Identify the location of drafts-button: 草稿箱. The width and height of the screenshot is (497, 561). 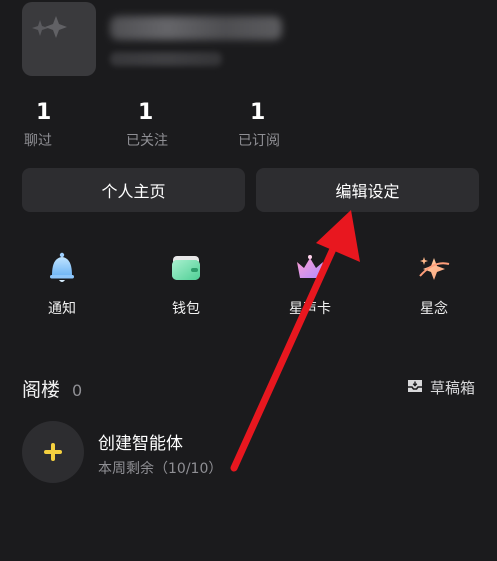
(440, 387).